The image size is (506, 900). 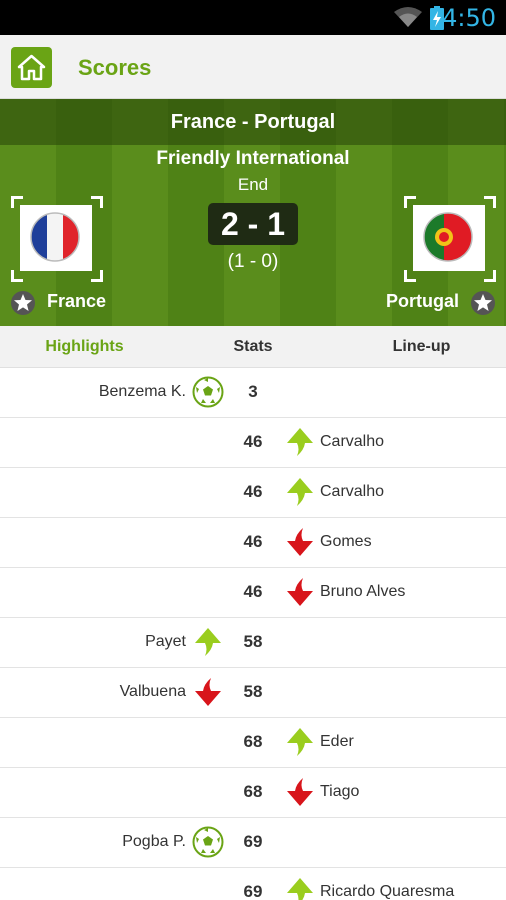 I want to click on tab-bar: Highlights Stats Line-up, so click(x=253, y=347).